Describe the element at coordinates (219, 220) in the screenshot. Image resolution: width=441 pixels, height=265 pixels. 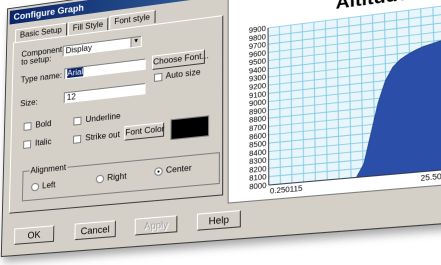
I see `help-button: Help` at that location.